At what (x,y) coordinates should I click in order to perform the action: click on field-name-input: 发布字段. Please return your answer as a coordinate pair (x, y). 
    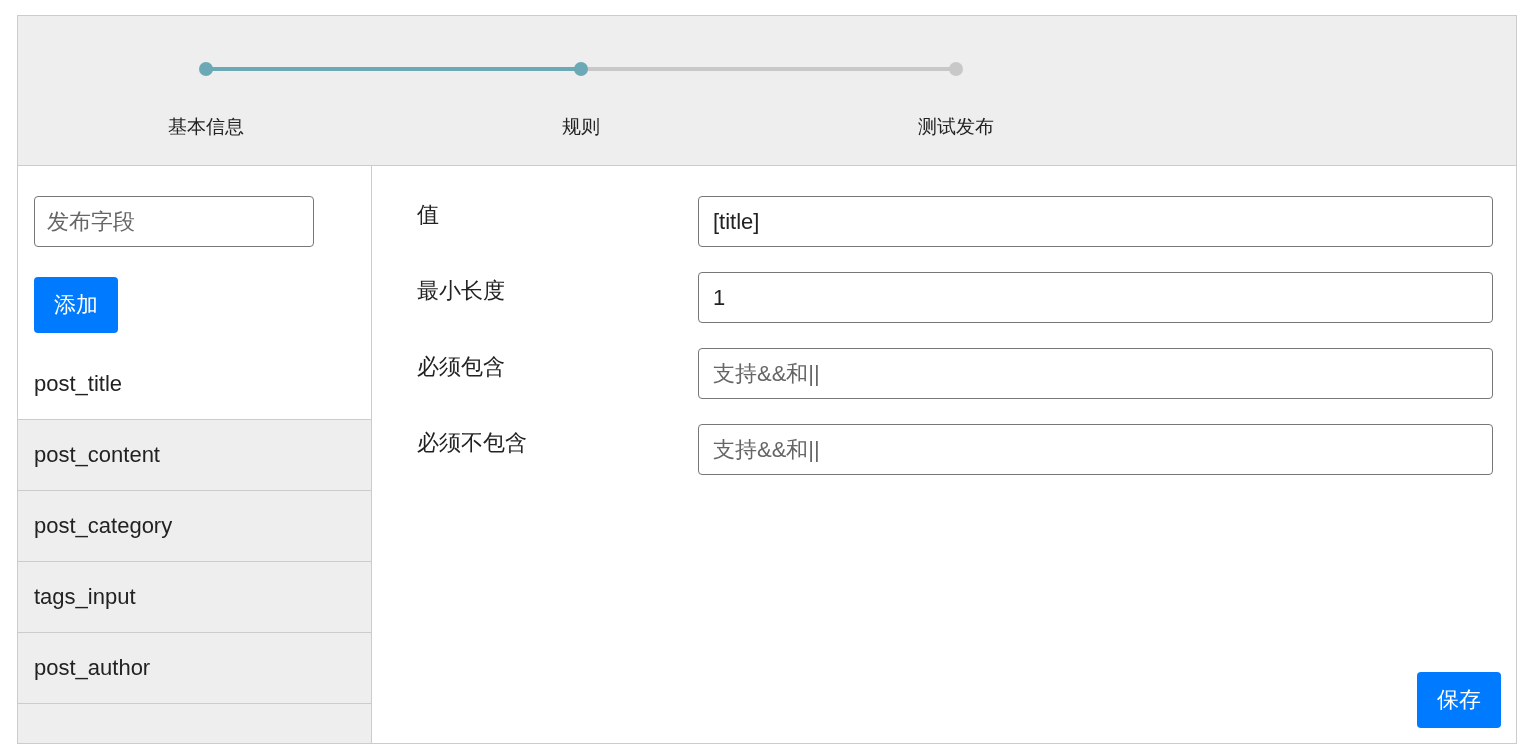
    Looking at the image, I should click on (174, 221).